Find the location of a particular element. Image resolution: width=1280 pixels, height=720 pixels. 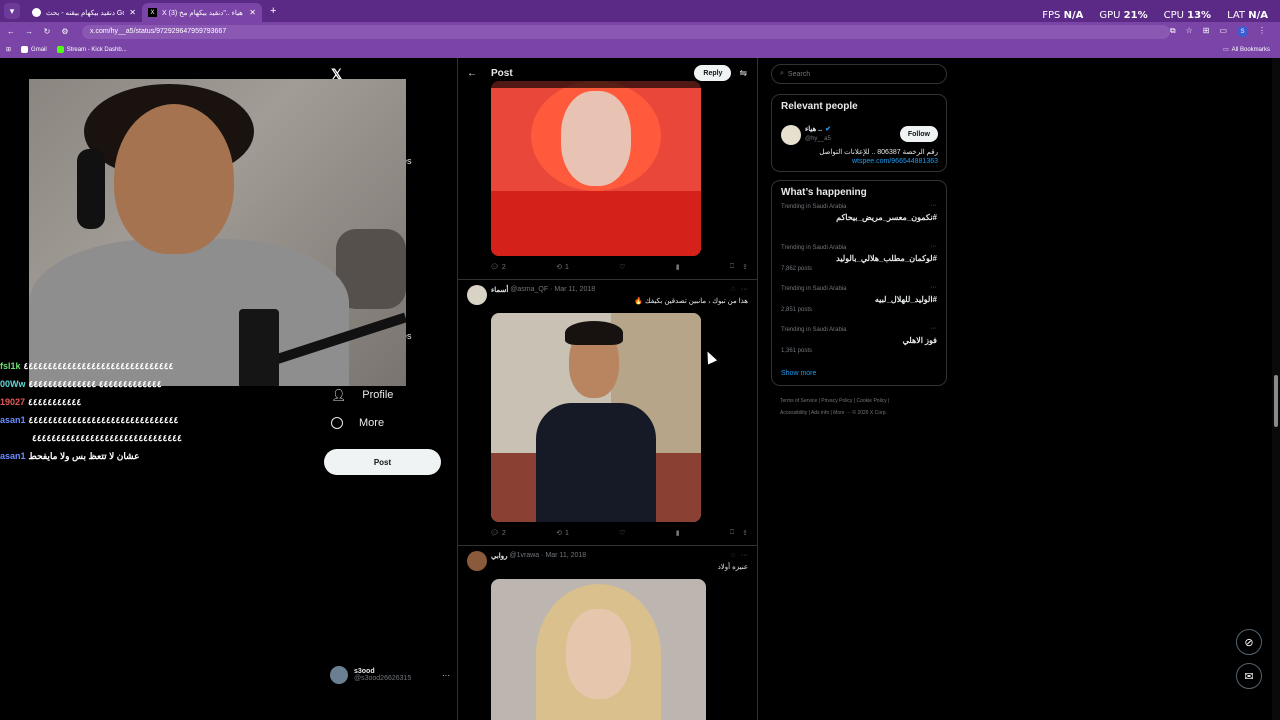

chat-message: 00Ww ٤٤٤٤٤٤٤٤٤٤٤٤٤ ٤٤٤٤٤٤٤٤٤٤٤٤٤٤ is located at coordinates (100, 384).